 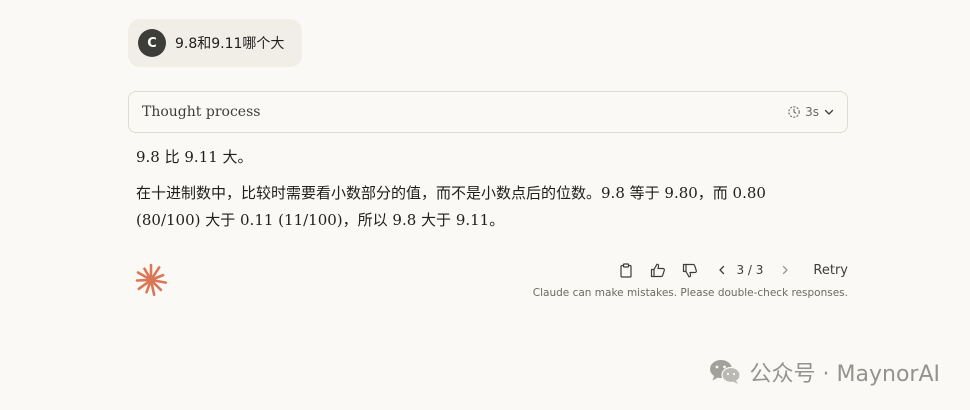 What do you see at coordinates (844, 374) in the screenshot?
I see `watermark-text: 公众号 · MaynorAI` at bounding box center [844, 374].